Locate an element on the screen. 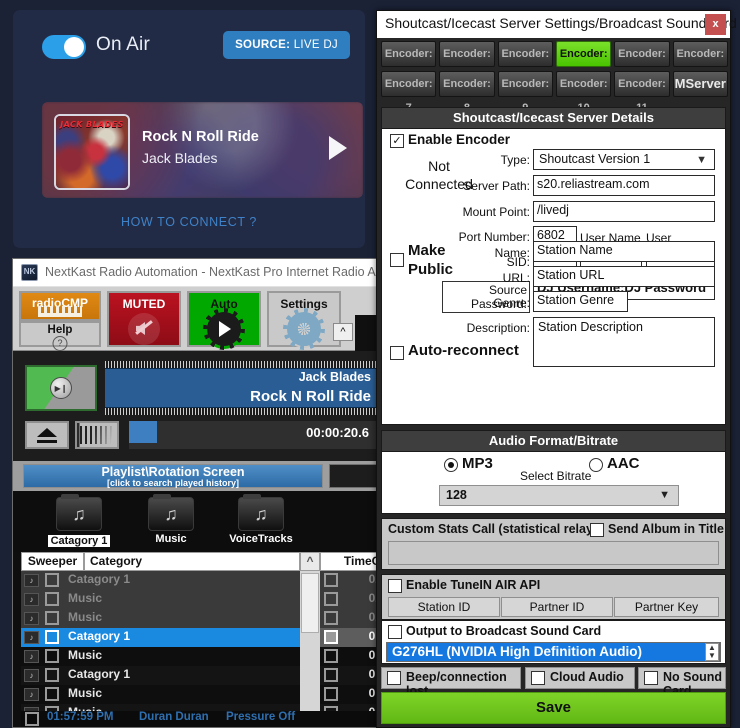 This screenshot has height=728, width=740. encoder-tab-encoder-2: Encoder: 2 is located at coordinates (467, 62).